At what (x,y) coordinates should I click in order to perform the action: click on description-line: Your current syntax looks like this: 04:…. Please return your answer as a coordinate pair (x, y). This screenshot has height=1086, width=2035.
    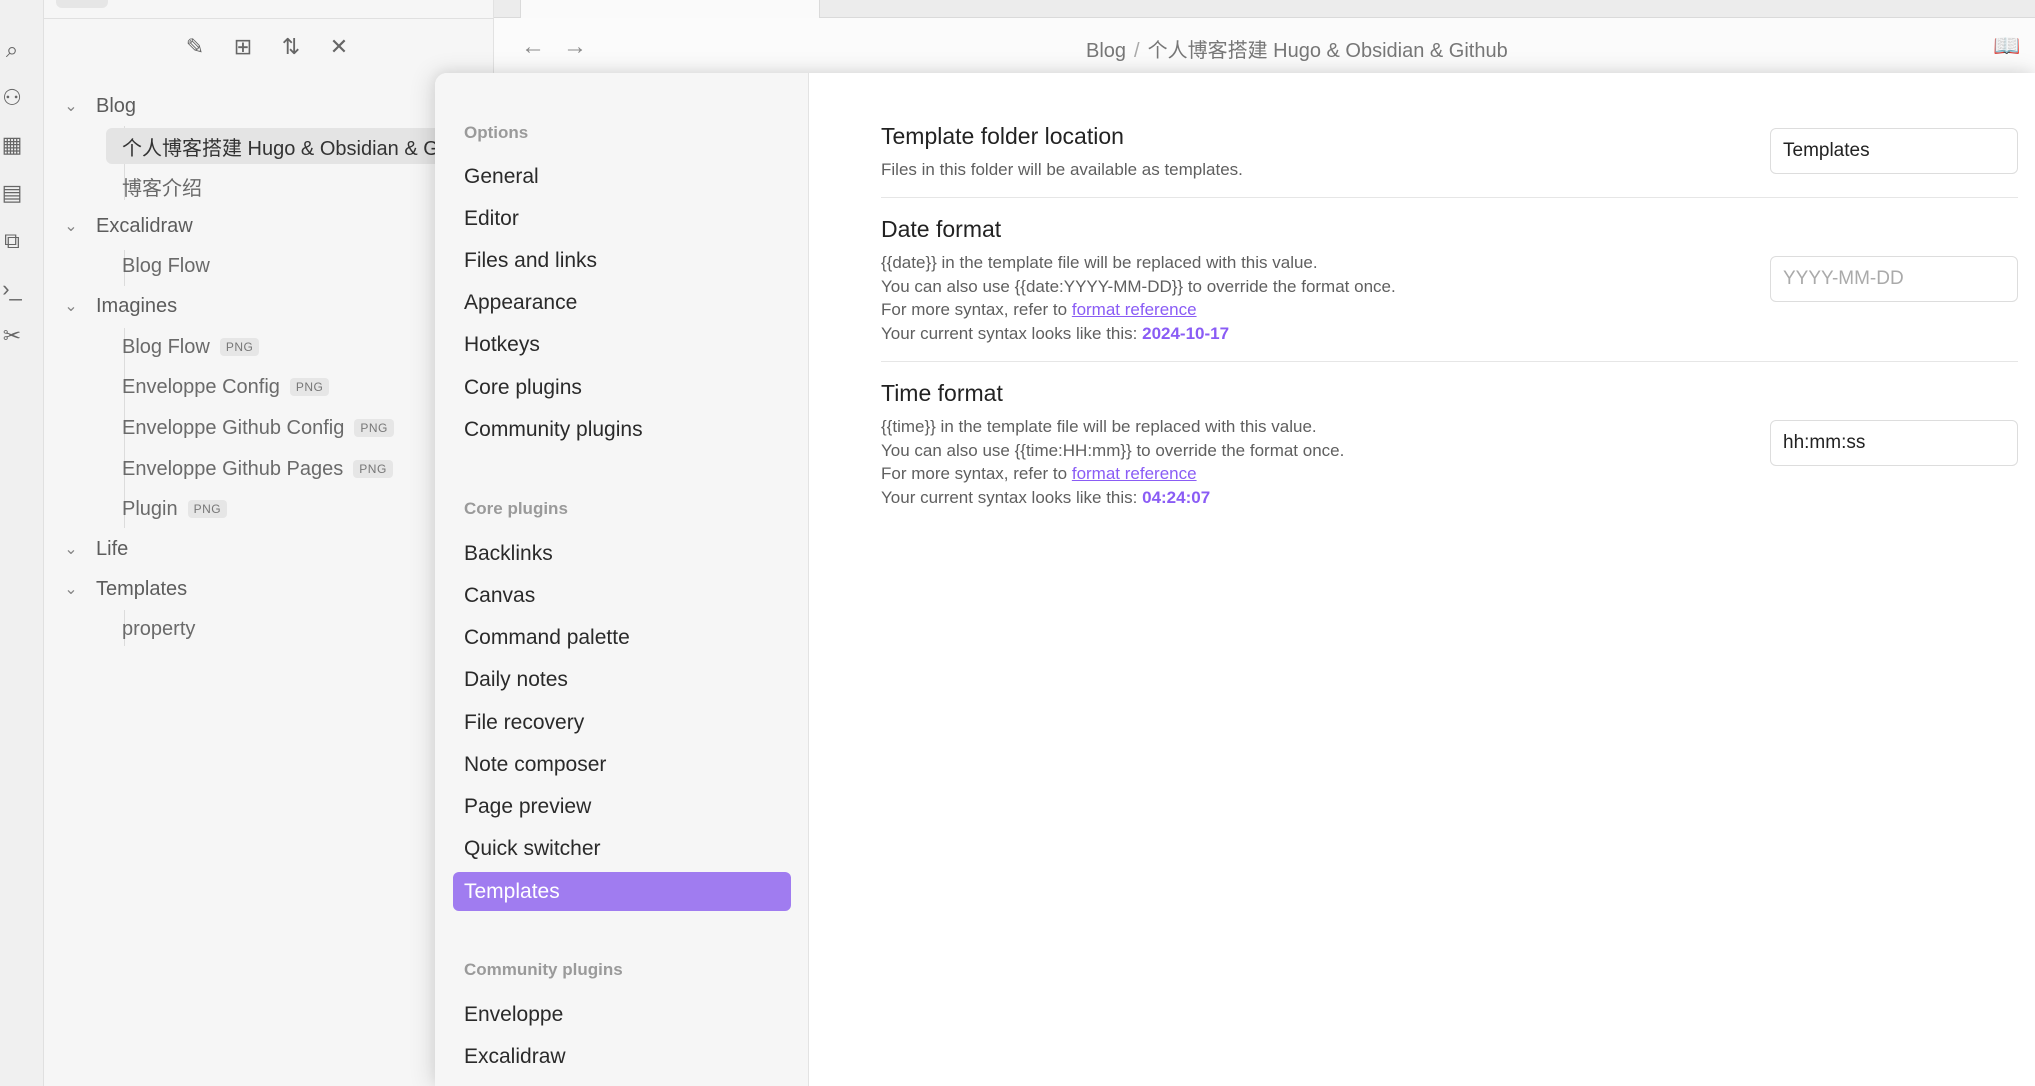
    Looking at the image, I should click on (1449, 498).